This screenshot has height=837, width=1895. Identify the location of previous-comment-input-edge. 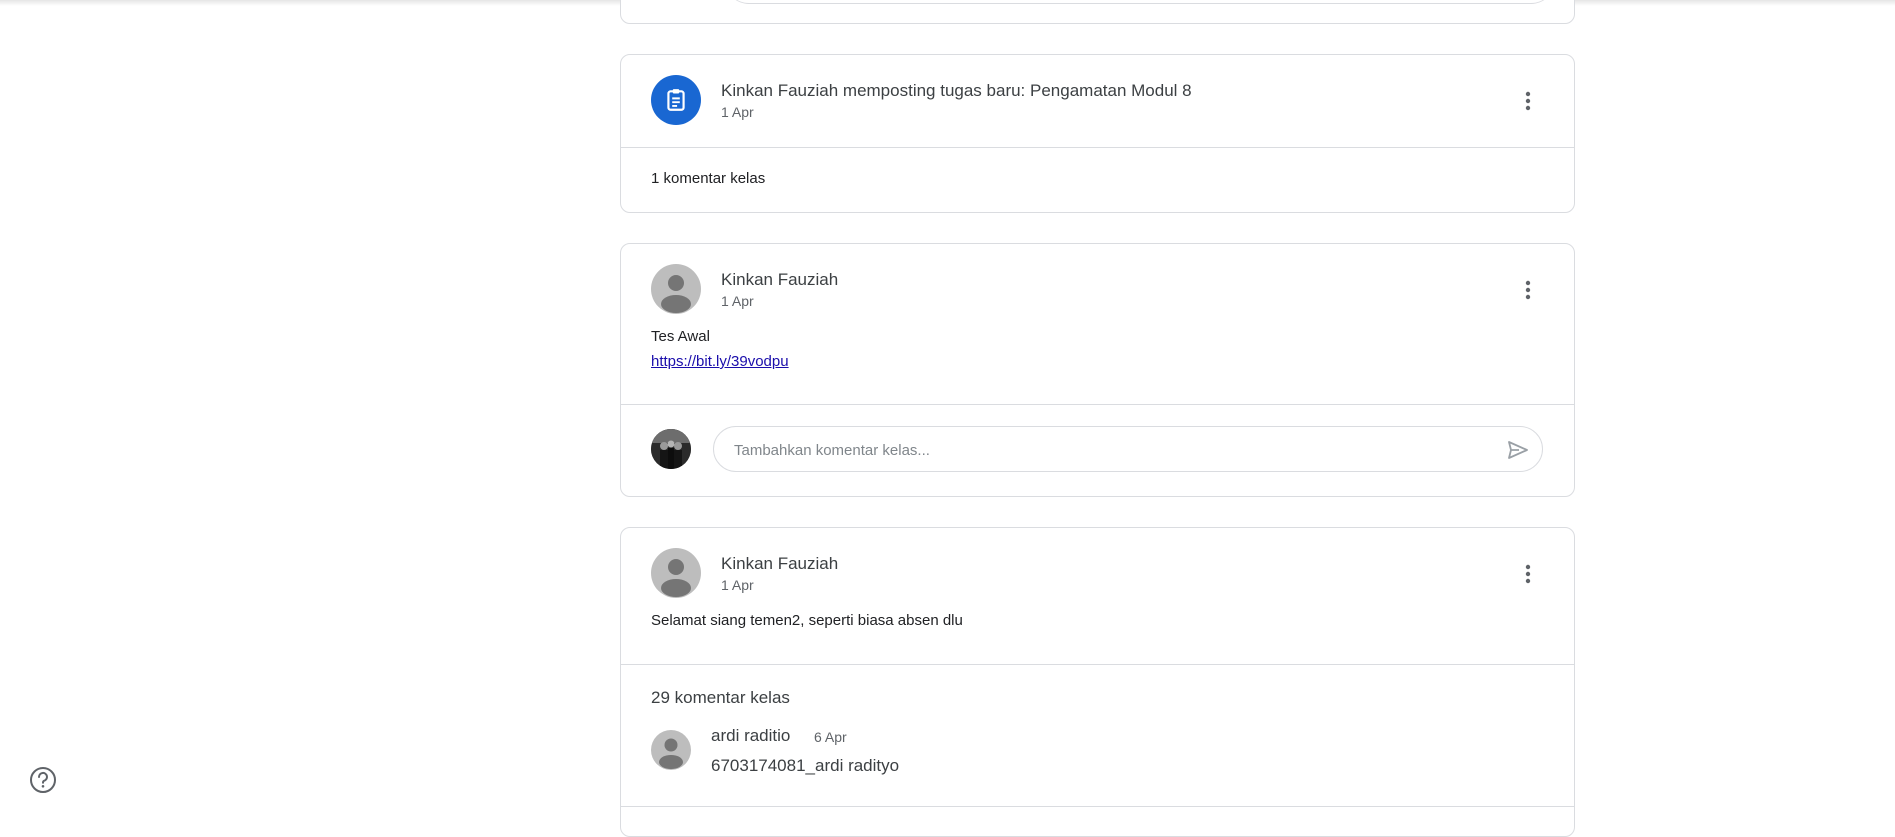
(1140, 2).